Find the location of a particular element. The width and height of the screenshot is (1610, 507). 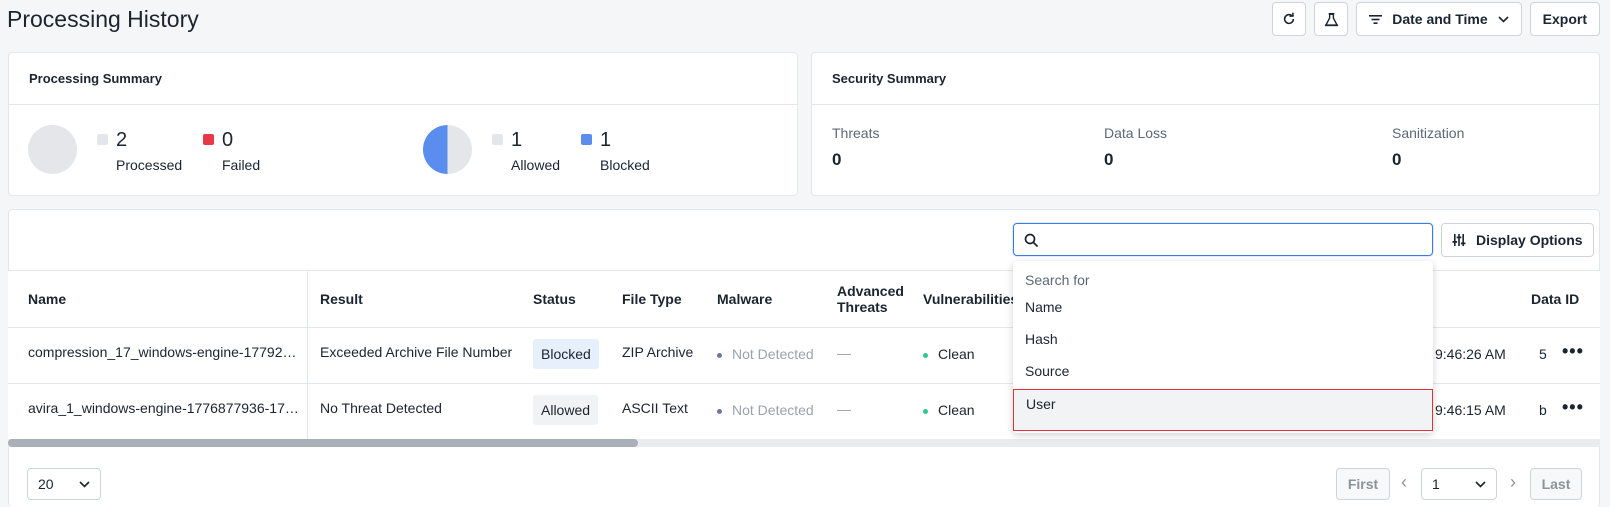

export-button: Export is located at coordinates (1564, 19).